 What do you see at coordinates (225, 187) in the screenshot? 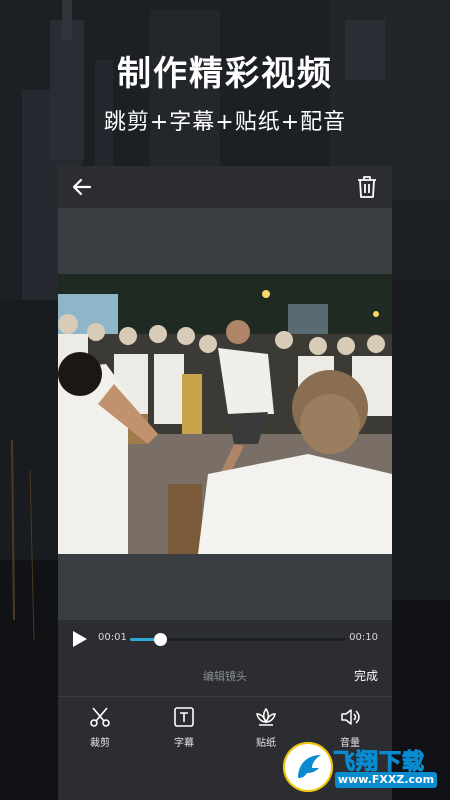
I see `top-bar` at bounding box center [225, 187].